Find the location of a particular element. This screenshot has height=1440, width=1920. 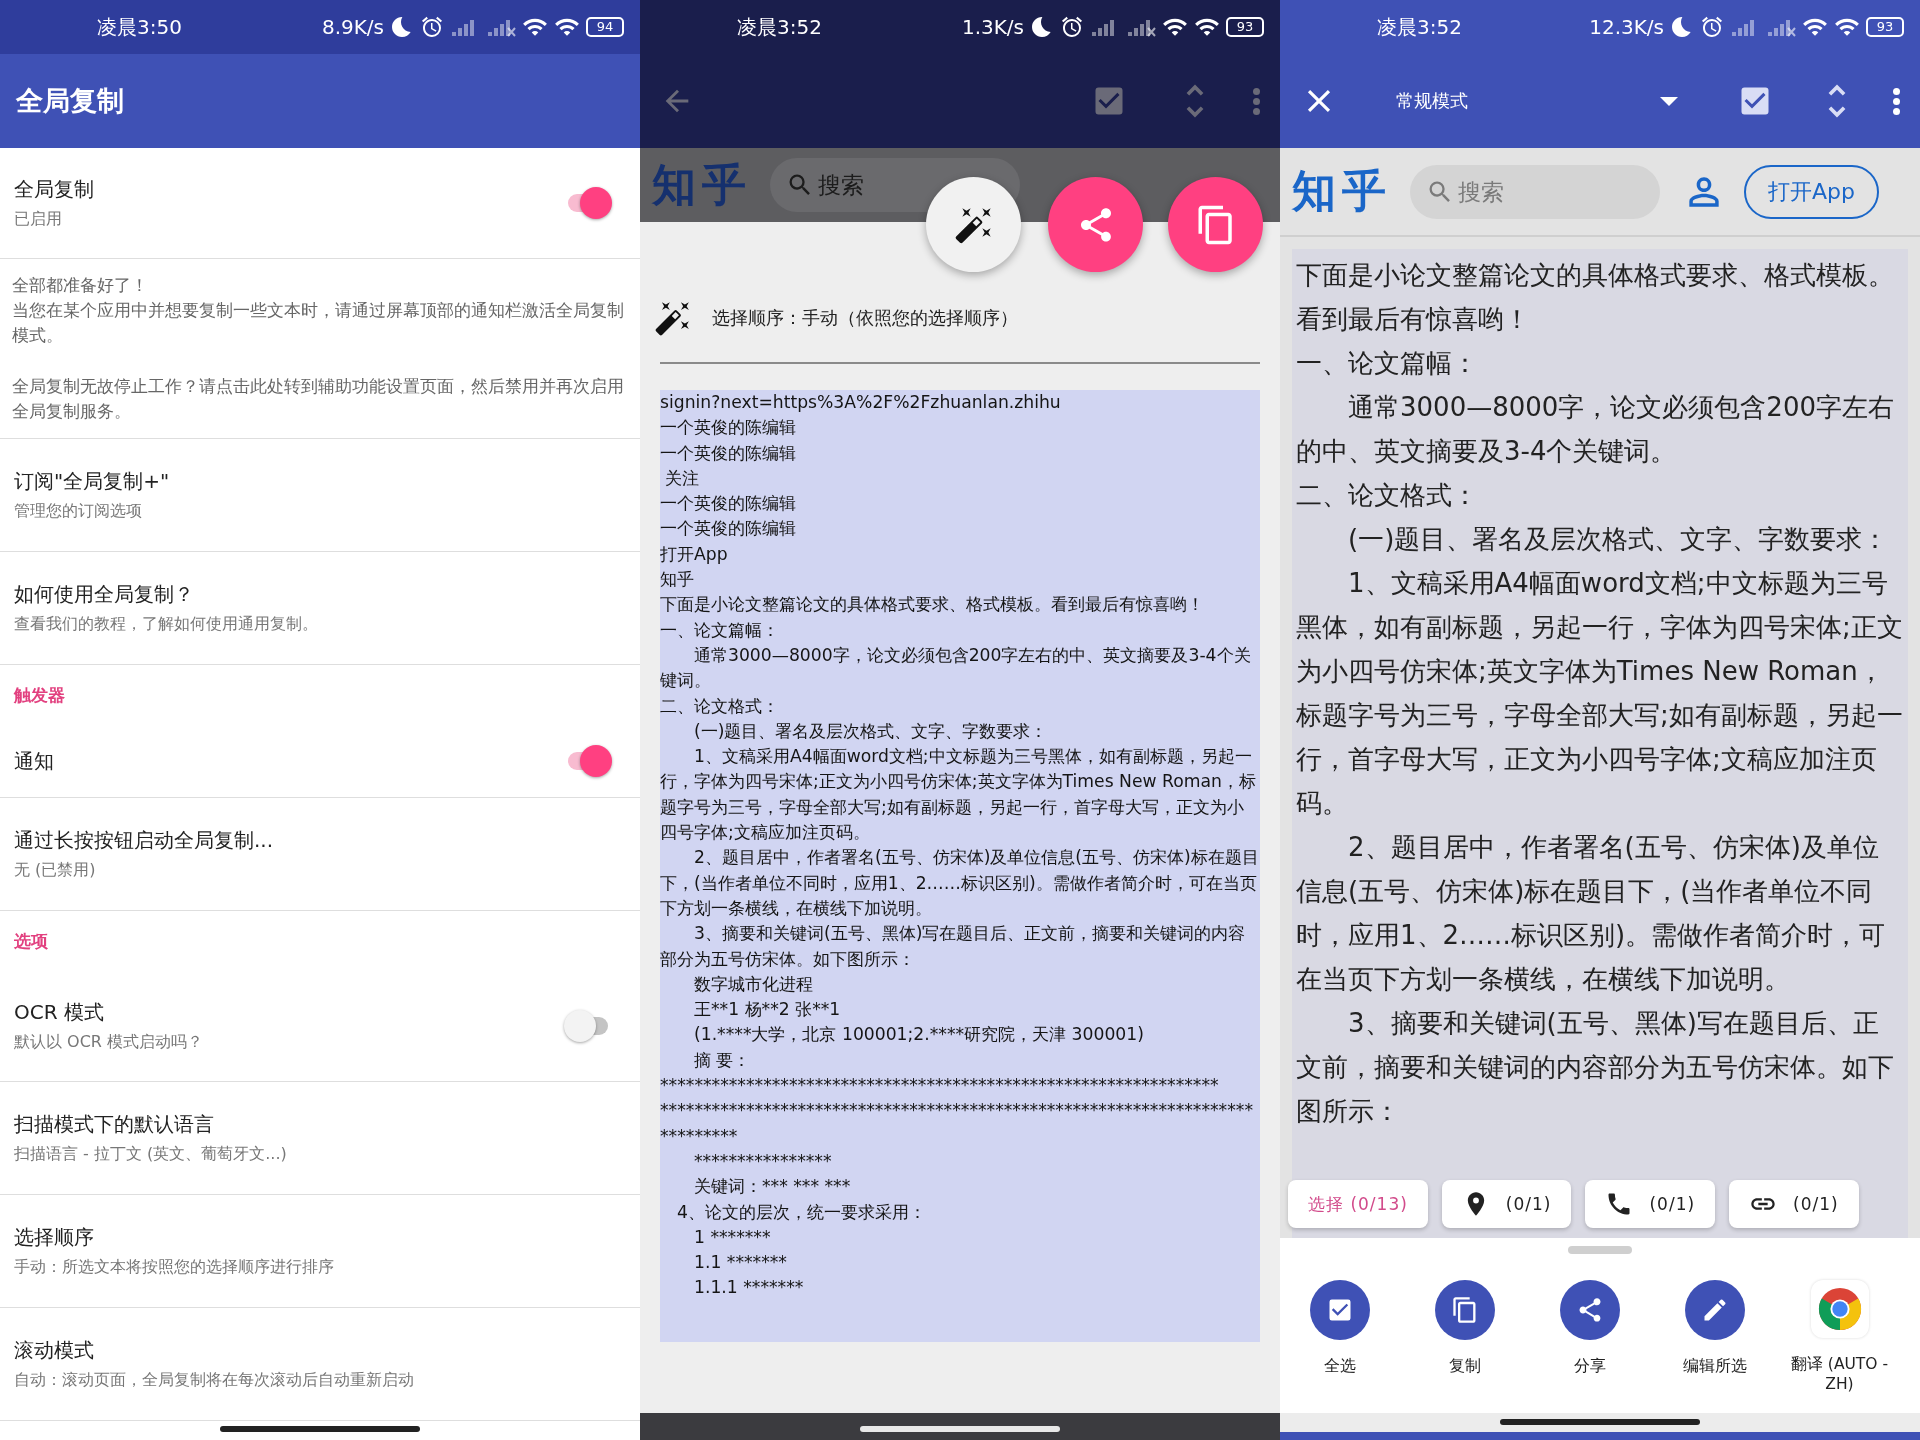

battery-indicator: 94 is located at coordinates (605, 27).